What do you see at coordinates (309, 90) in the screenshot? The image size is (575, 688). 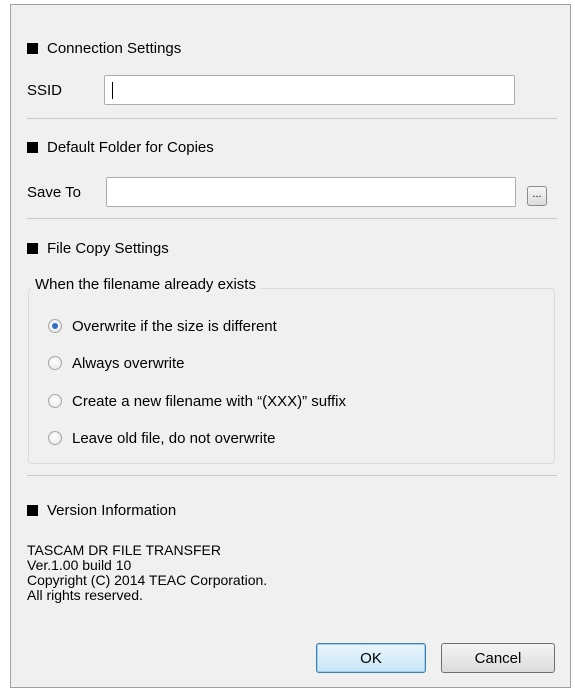 I see `ssid-input` at bounding box center [309, 90].